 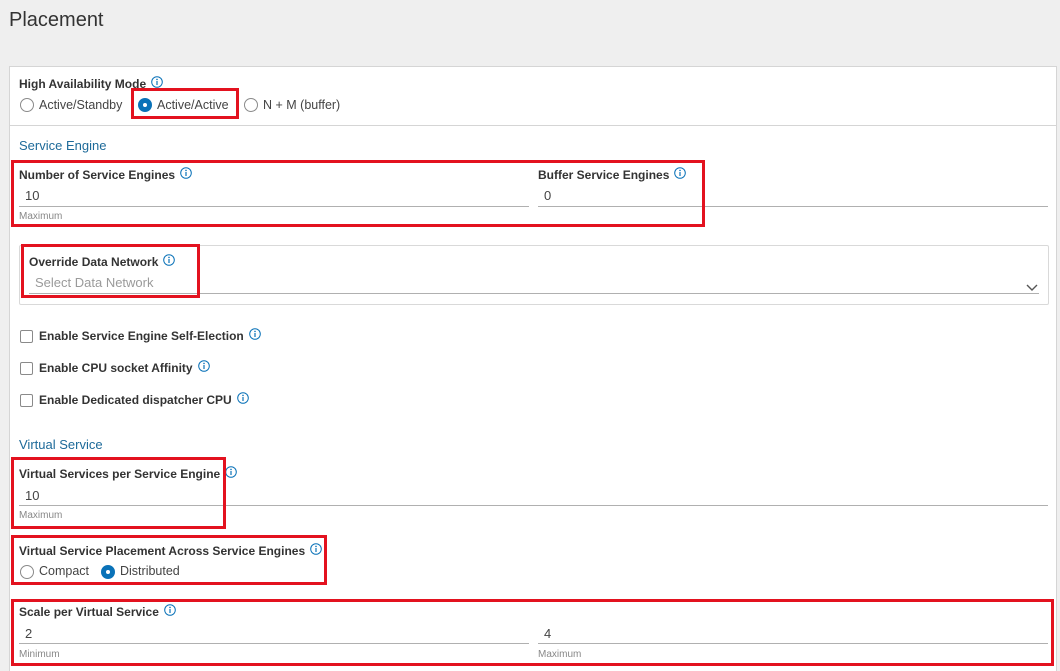 What do you see at coordinates (61, 444) in the screenshot?
I see `virtual-service-section-title: Virtual Service` at bounding box center [61, 444].